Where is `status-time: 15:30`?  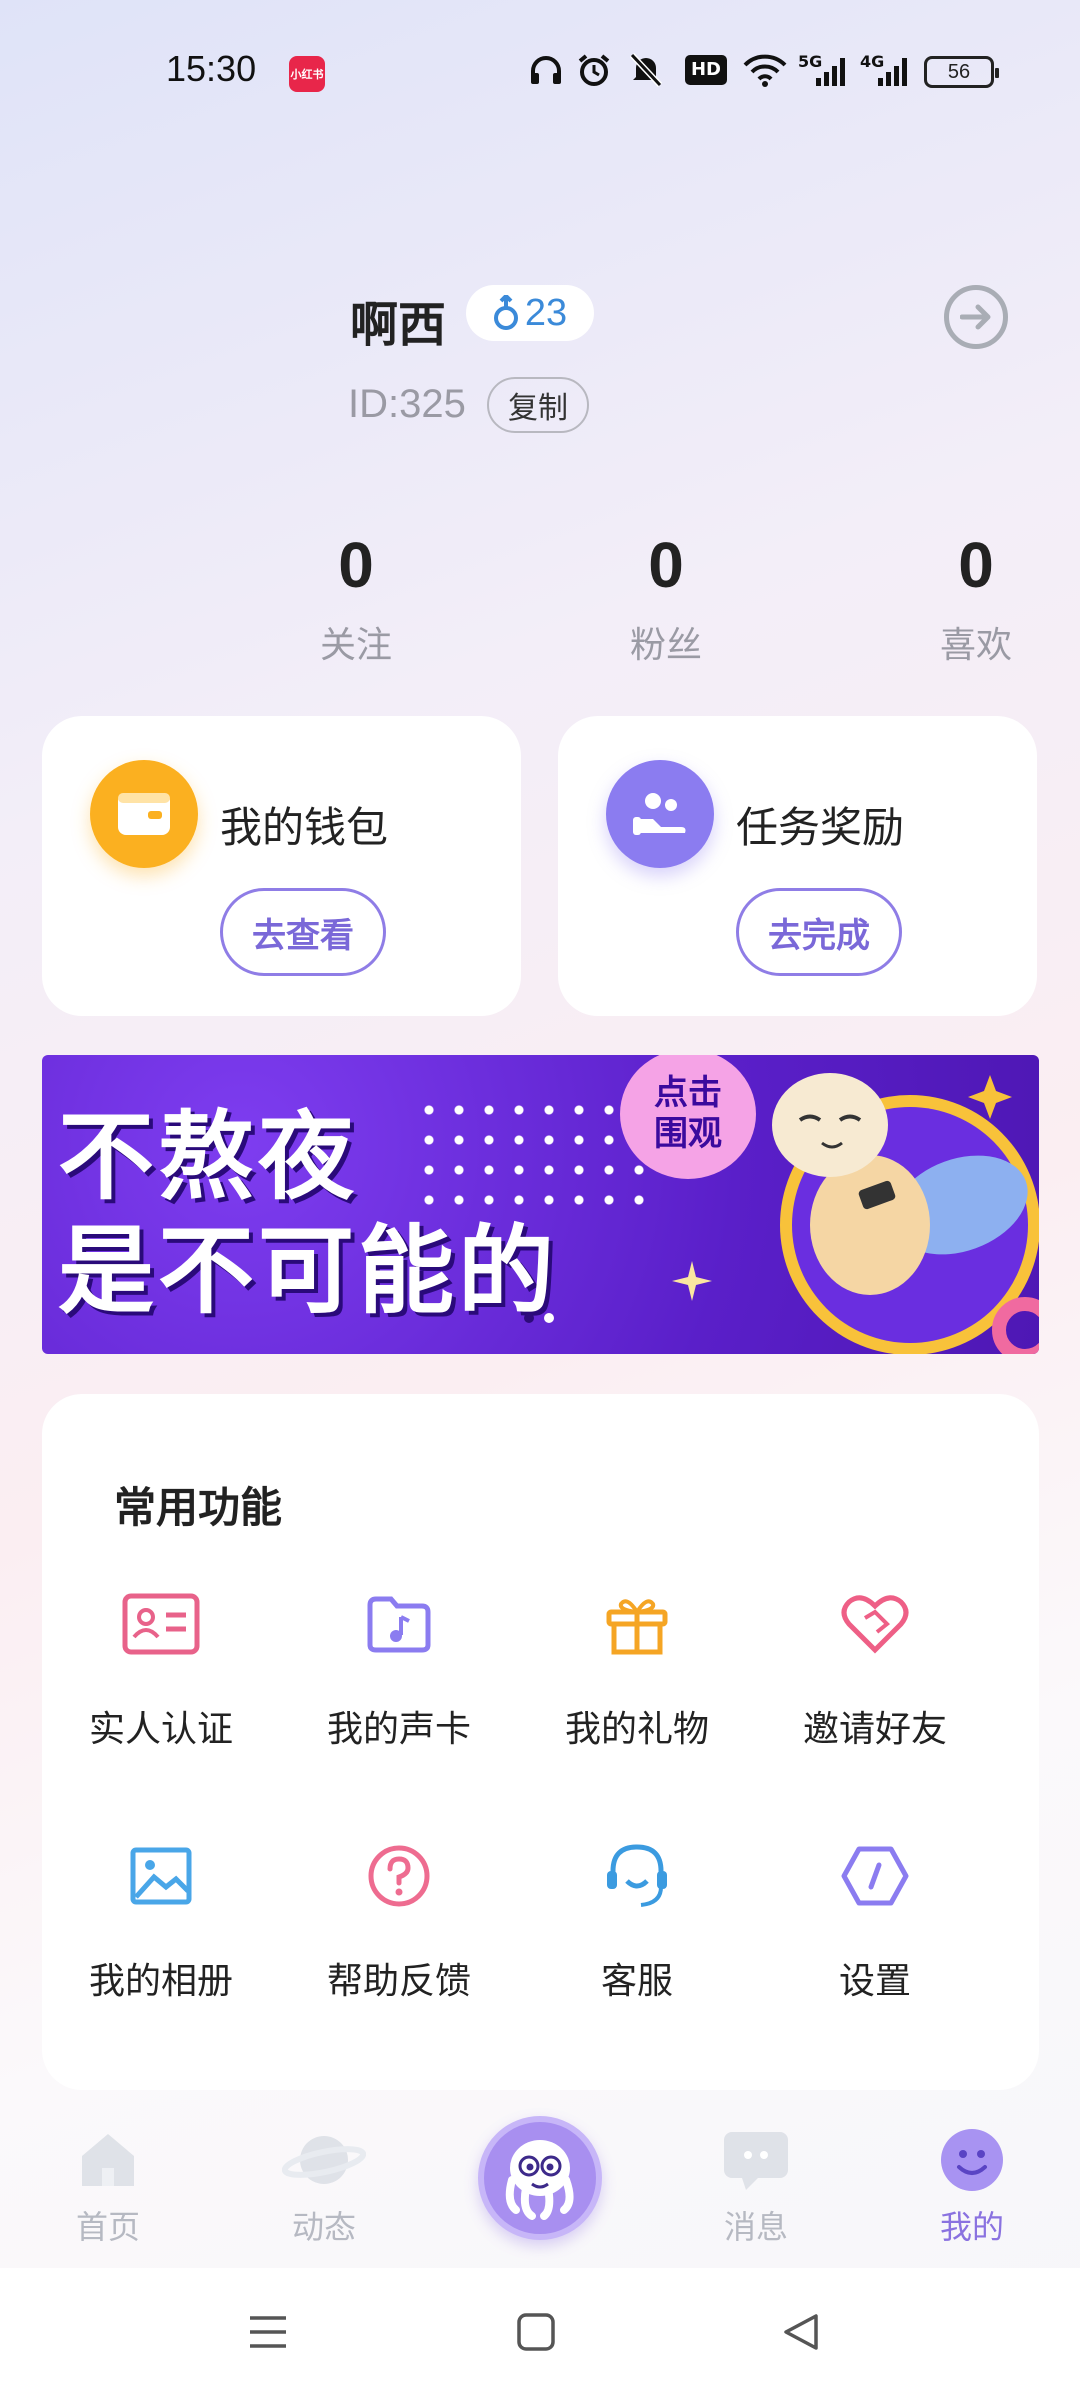 status-time: 15:30 is located at coordinates (211, 68).